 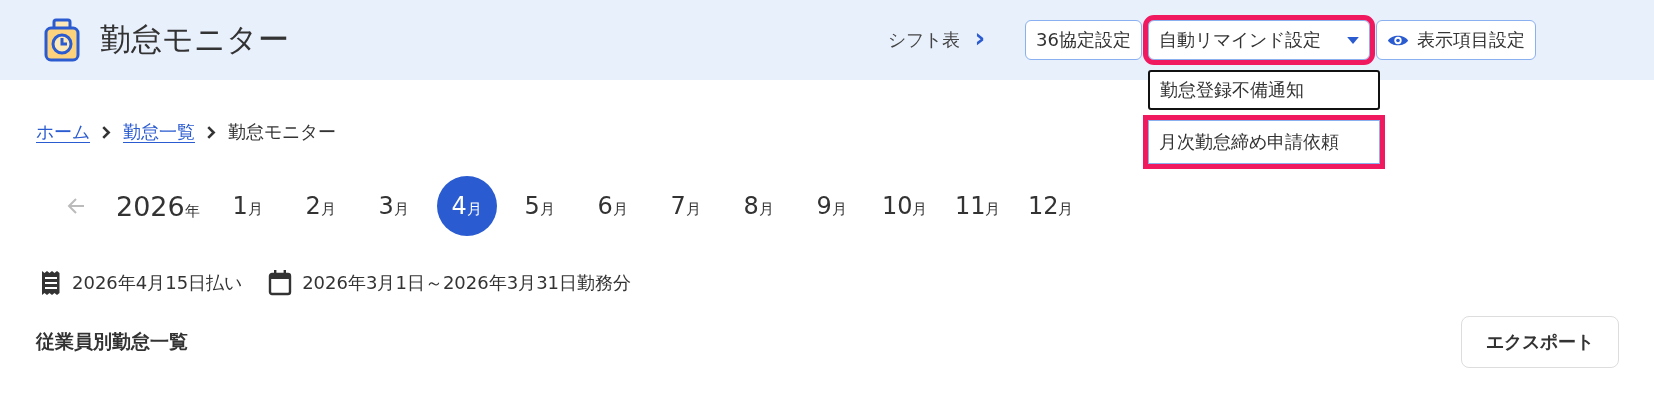 What do you see at coordinates (393, 206) in the screenshot?
I see `month-tab: 3月` at bounding box center [393, 206].